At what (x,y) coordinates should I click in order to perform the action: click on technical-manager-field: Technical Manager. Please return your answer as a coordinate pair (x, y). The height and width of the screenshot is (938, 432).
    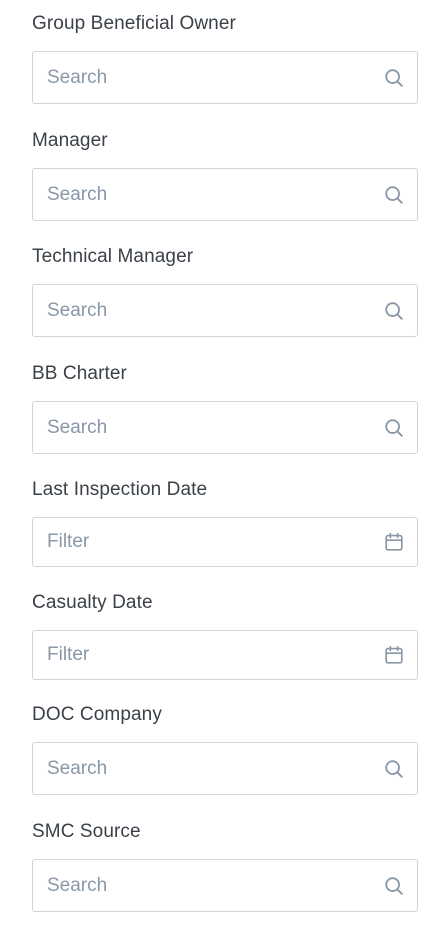
    Looking at the image, I should click on (225, 291).